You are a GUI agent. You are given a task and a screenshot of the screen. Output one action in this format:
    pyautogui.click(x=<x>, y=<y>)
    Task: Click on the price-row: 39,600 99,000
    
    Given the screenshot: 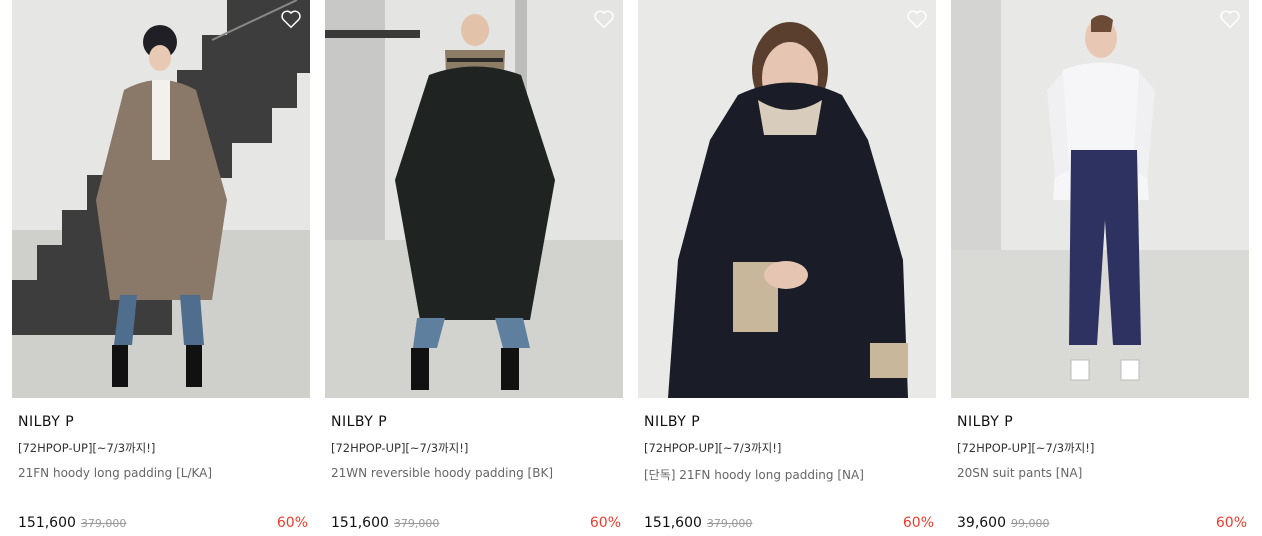 What is the action you would take?
    pyautogui.click(x=1003, y=523)
    